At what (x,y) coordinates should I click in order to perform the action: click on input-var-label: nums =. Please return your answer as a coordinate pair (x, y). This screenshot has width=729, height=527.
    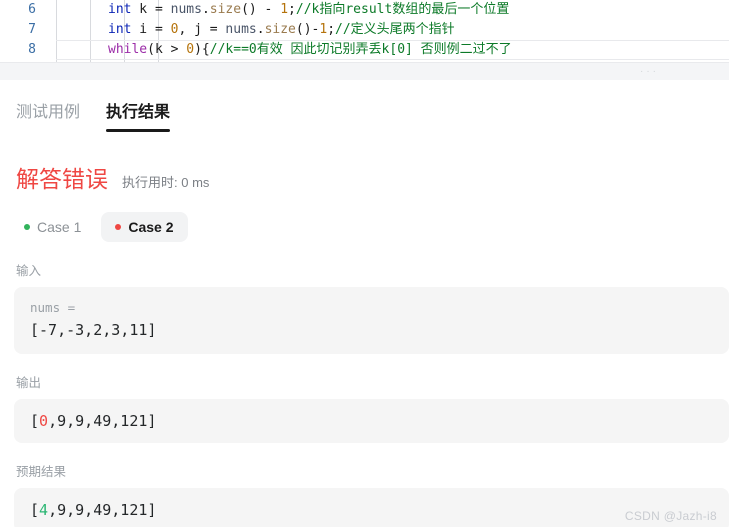
    Looking at the image, I should click on (53, 307).